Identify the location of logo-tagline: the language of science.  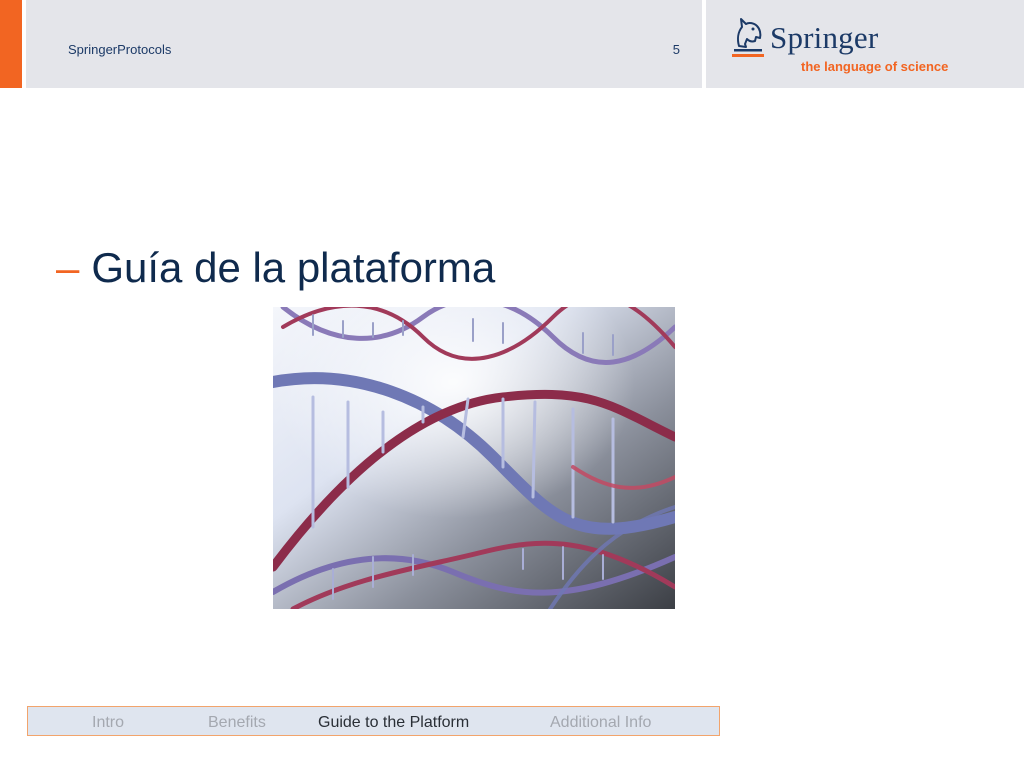
(875, 66).